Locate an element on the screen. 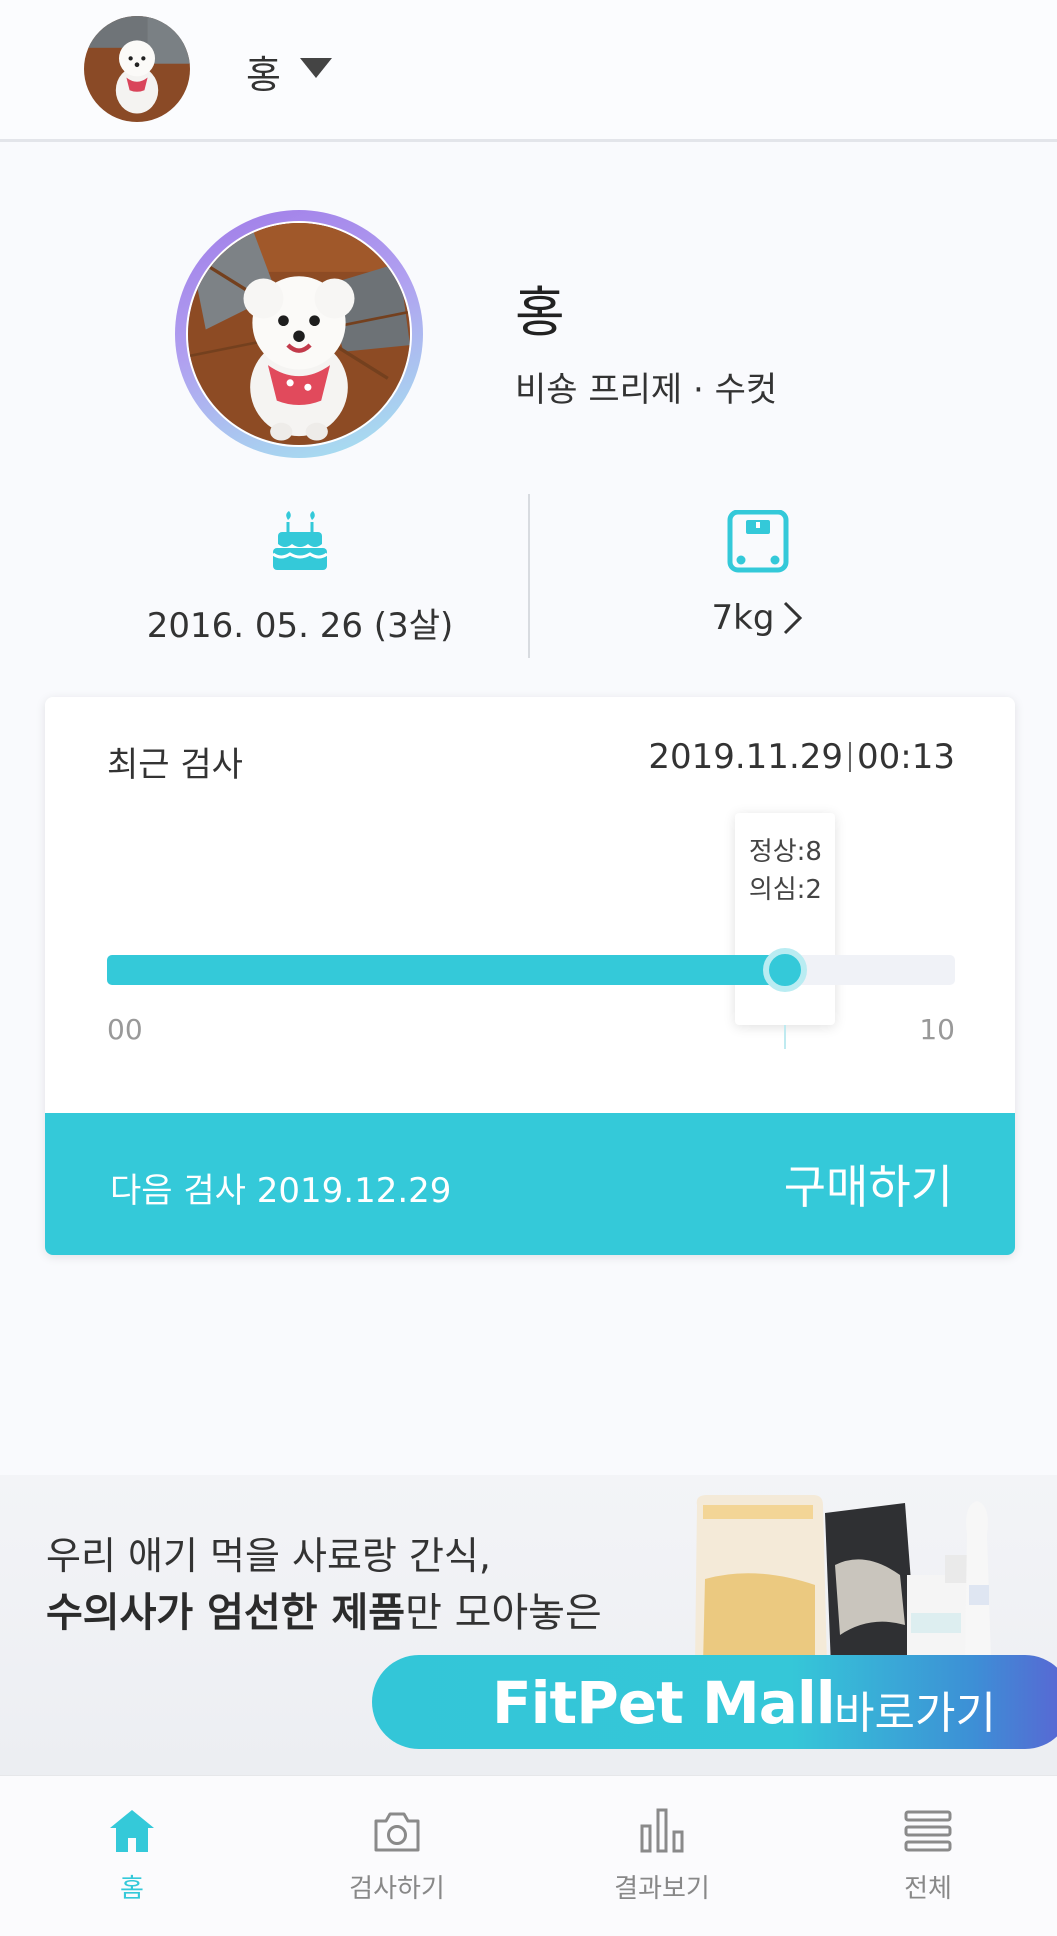  recent-test-datetime: 2019.11.29 00:13 is located at coordinates (801, 757).